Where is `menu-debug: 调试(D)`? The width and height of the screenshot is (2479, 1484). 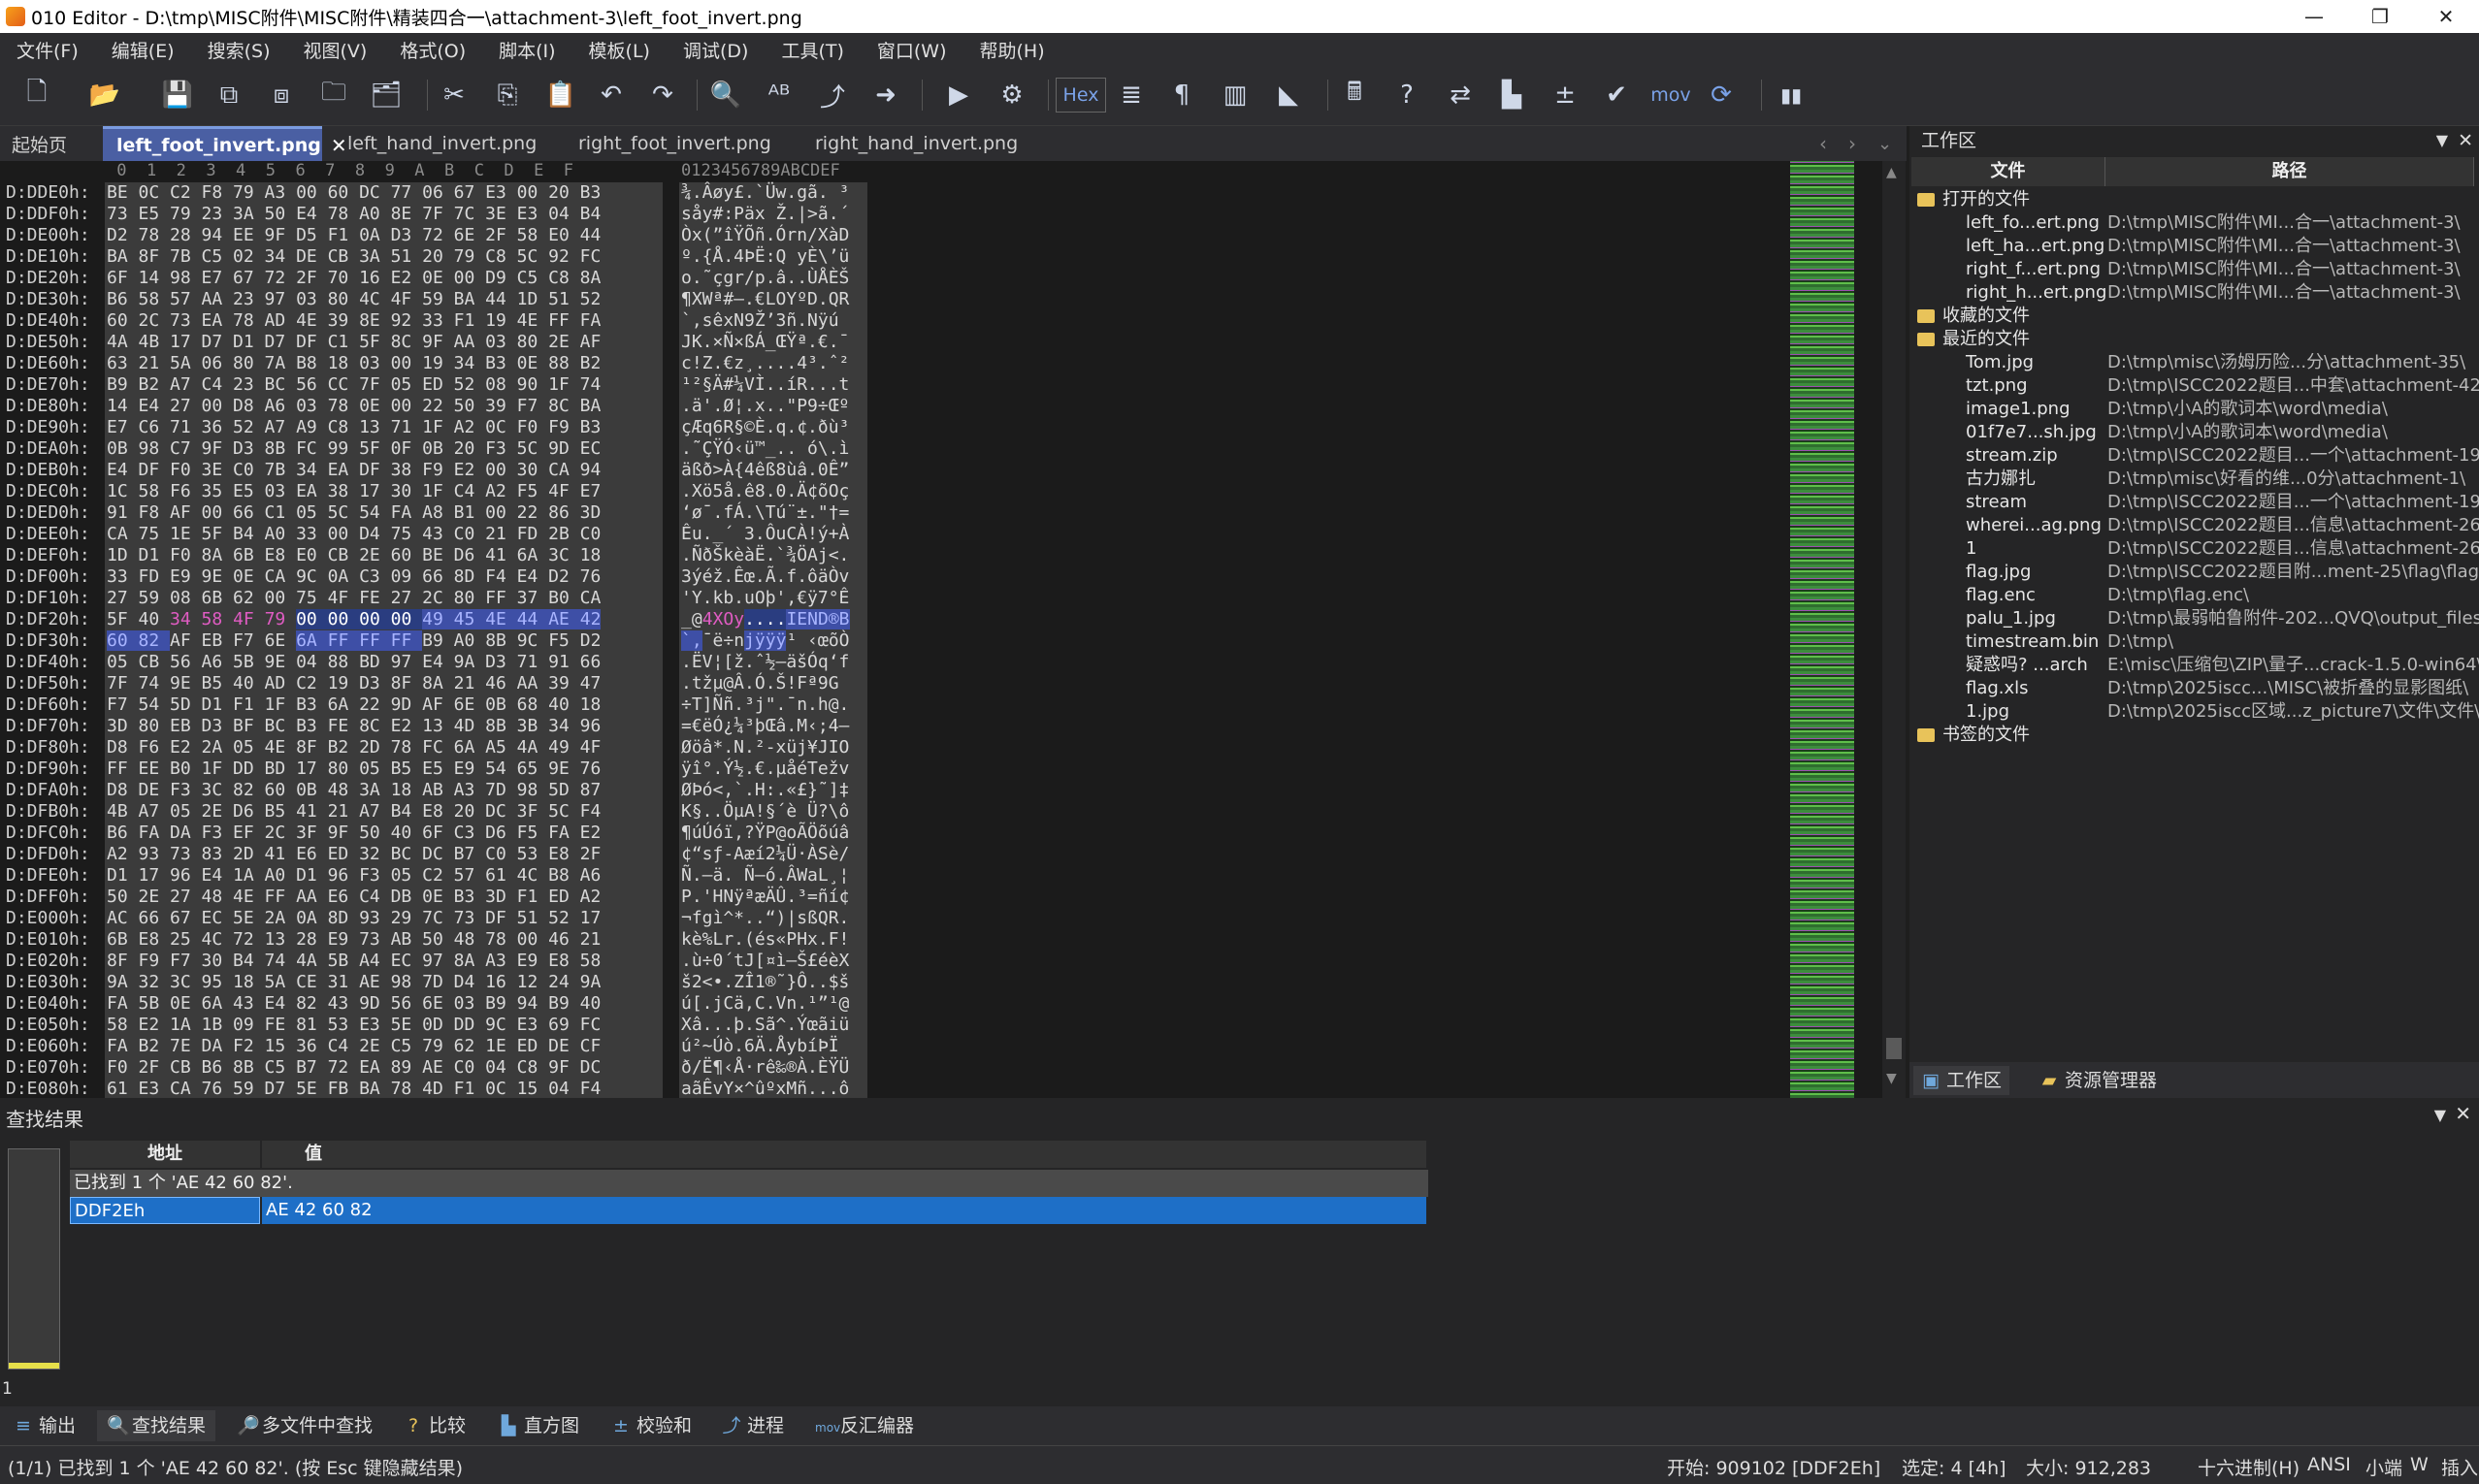 menu-debug: 调试(D) is located at coordinates (716, 50).